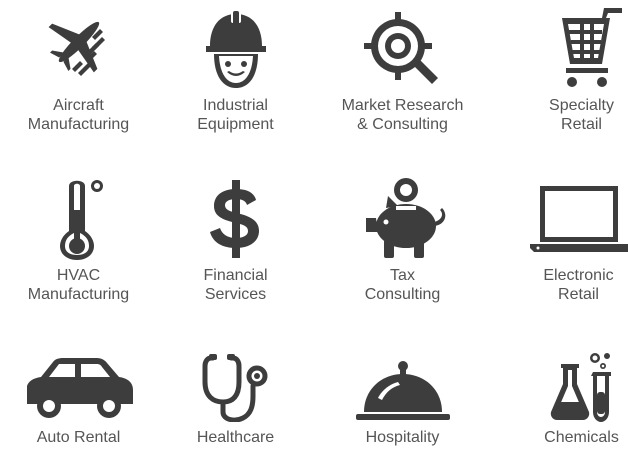 The image size is (628, 459). What do you see at coordinates (81, 220) in the screenshot?
I see `thermometer-icon` at bounding box center [81, 220].